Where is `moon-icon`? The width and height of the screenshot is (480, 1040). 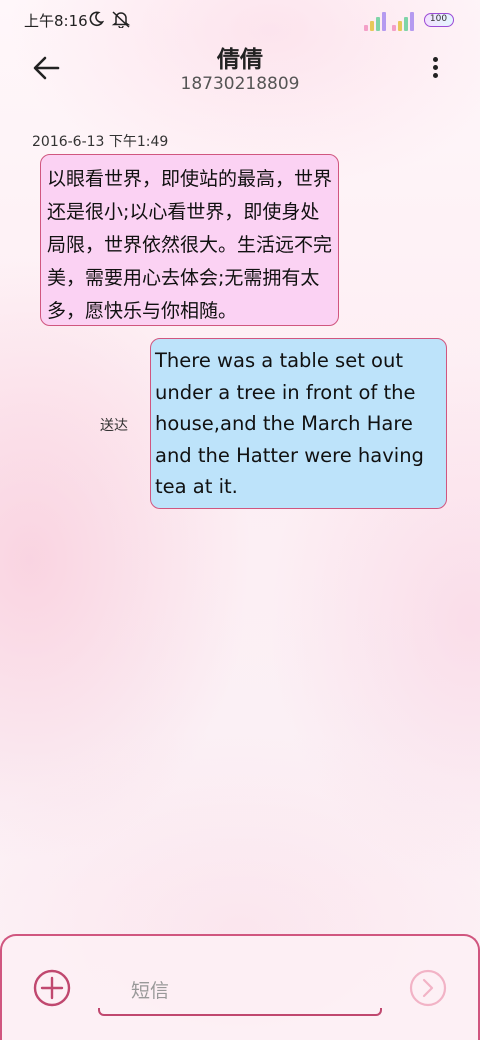 moon-icon is located at coordinates (96, 19).